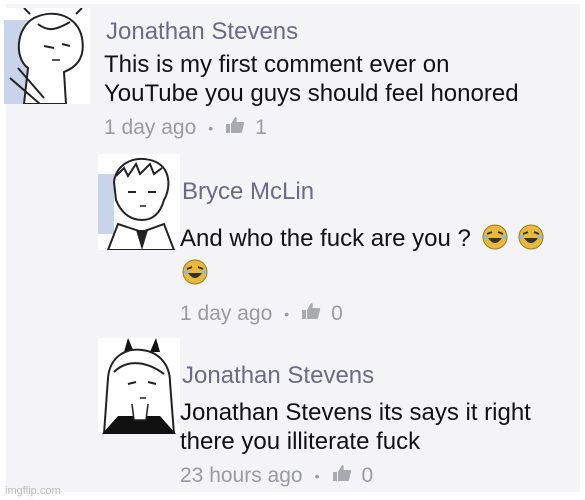 The image size is (585, 500). I want to click on comment-line: And who the fuck are you ?, so click(325, 238).